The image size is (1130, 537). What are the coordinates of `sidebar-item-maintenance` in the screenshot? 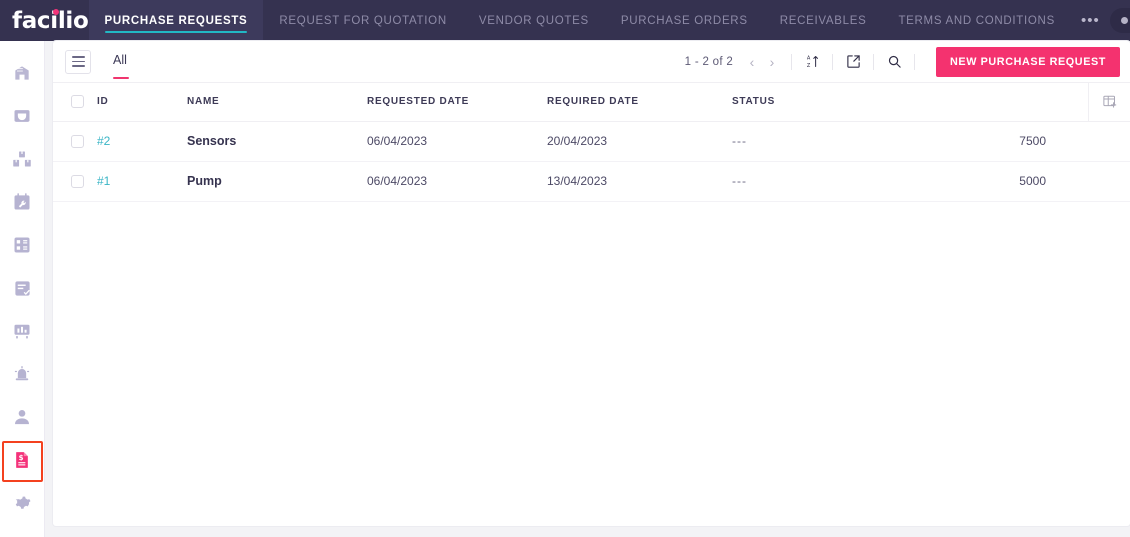 It's located at (22, 201).